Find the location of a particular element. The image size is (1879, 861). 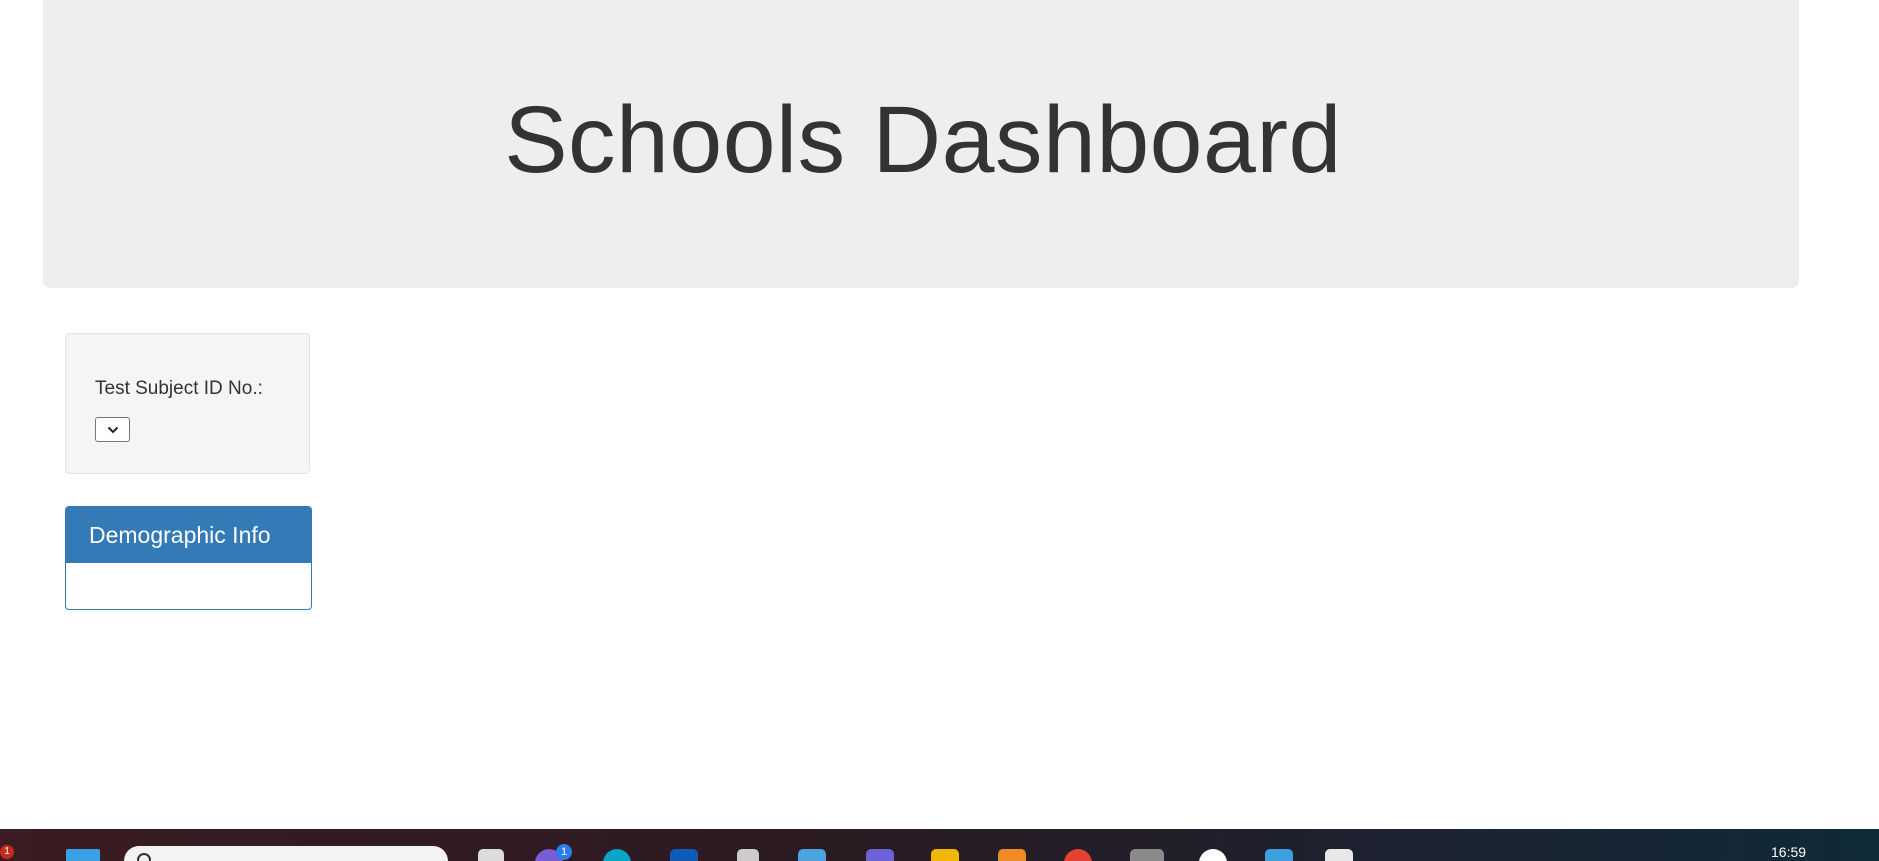

edge-icon is located at coordinates (617, 855).